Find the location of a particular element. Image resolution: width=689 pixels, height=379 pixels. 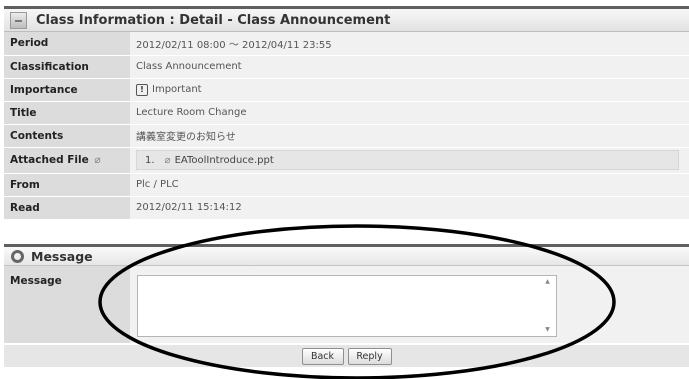

period-label: Period is located at coordinates (67, 44).